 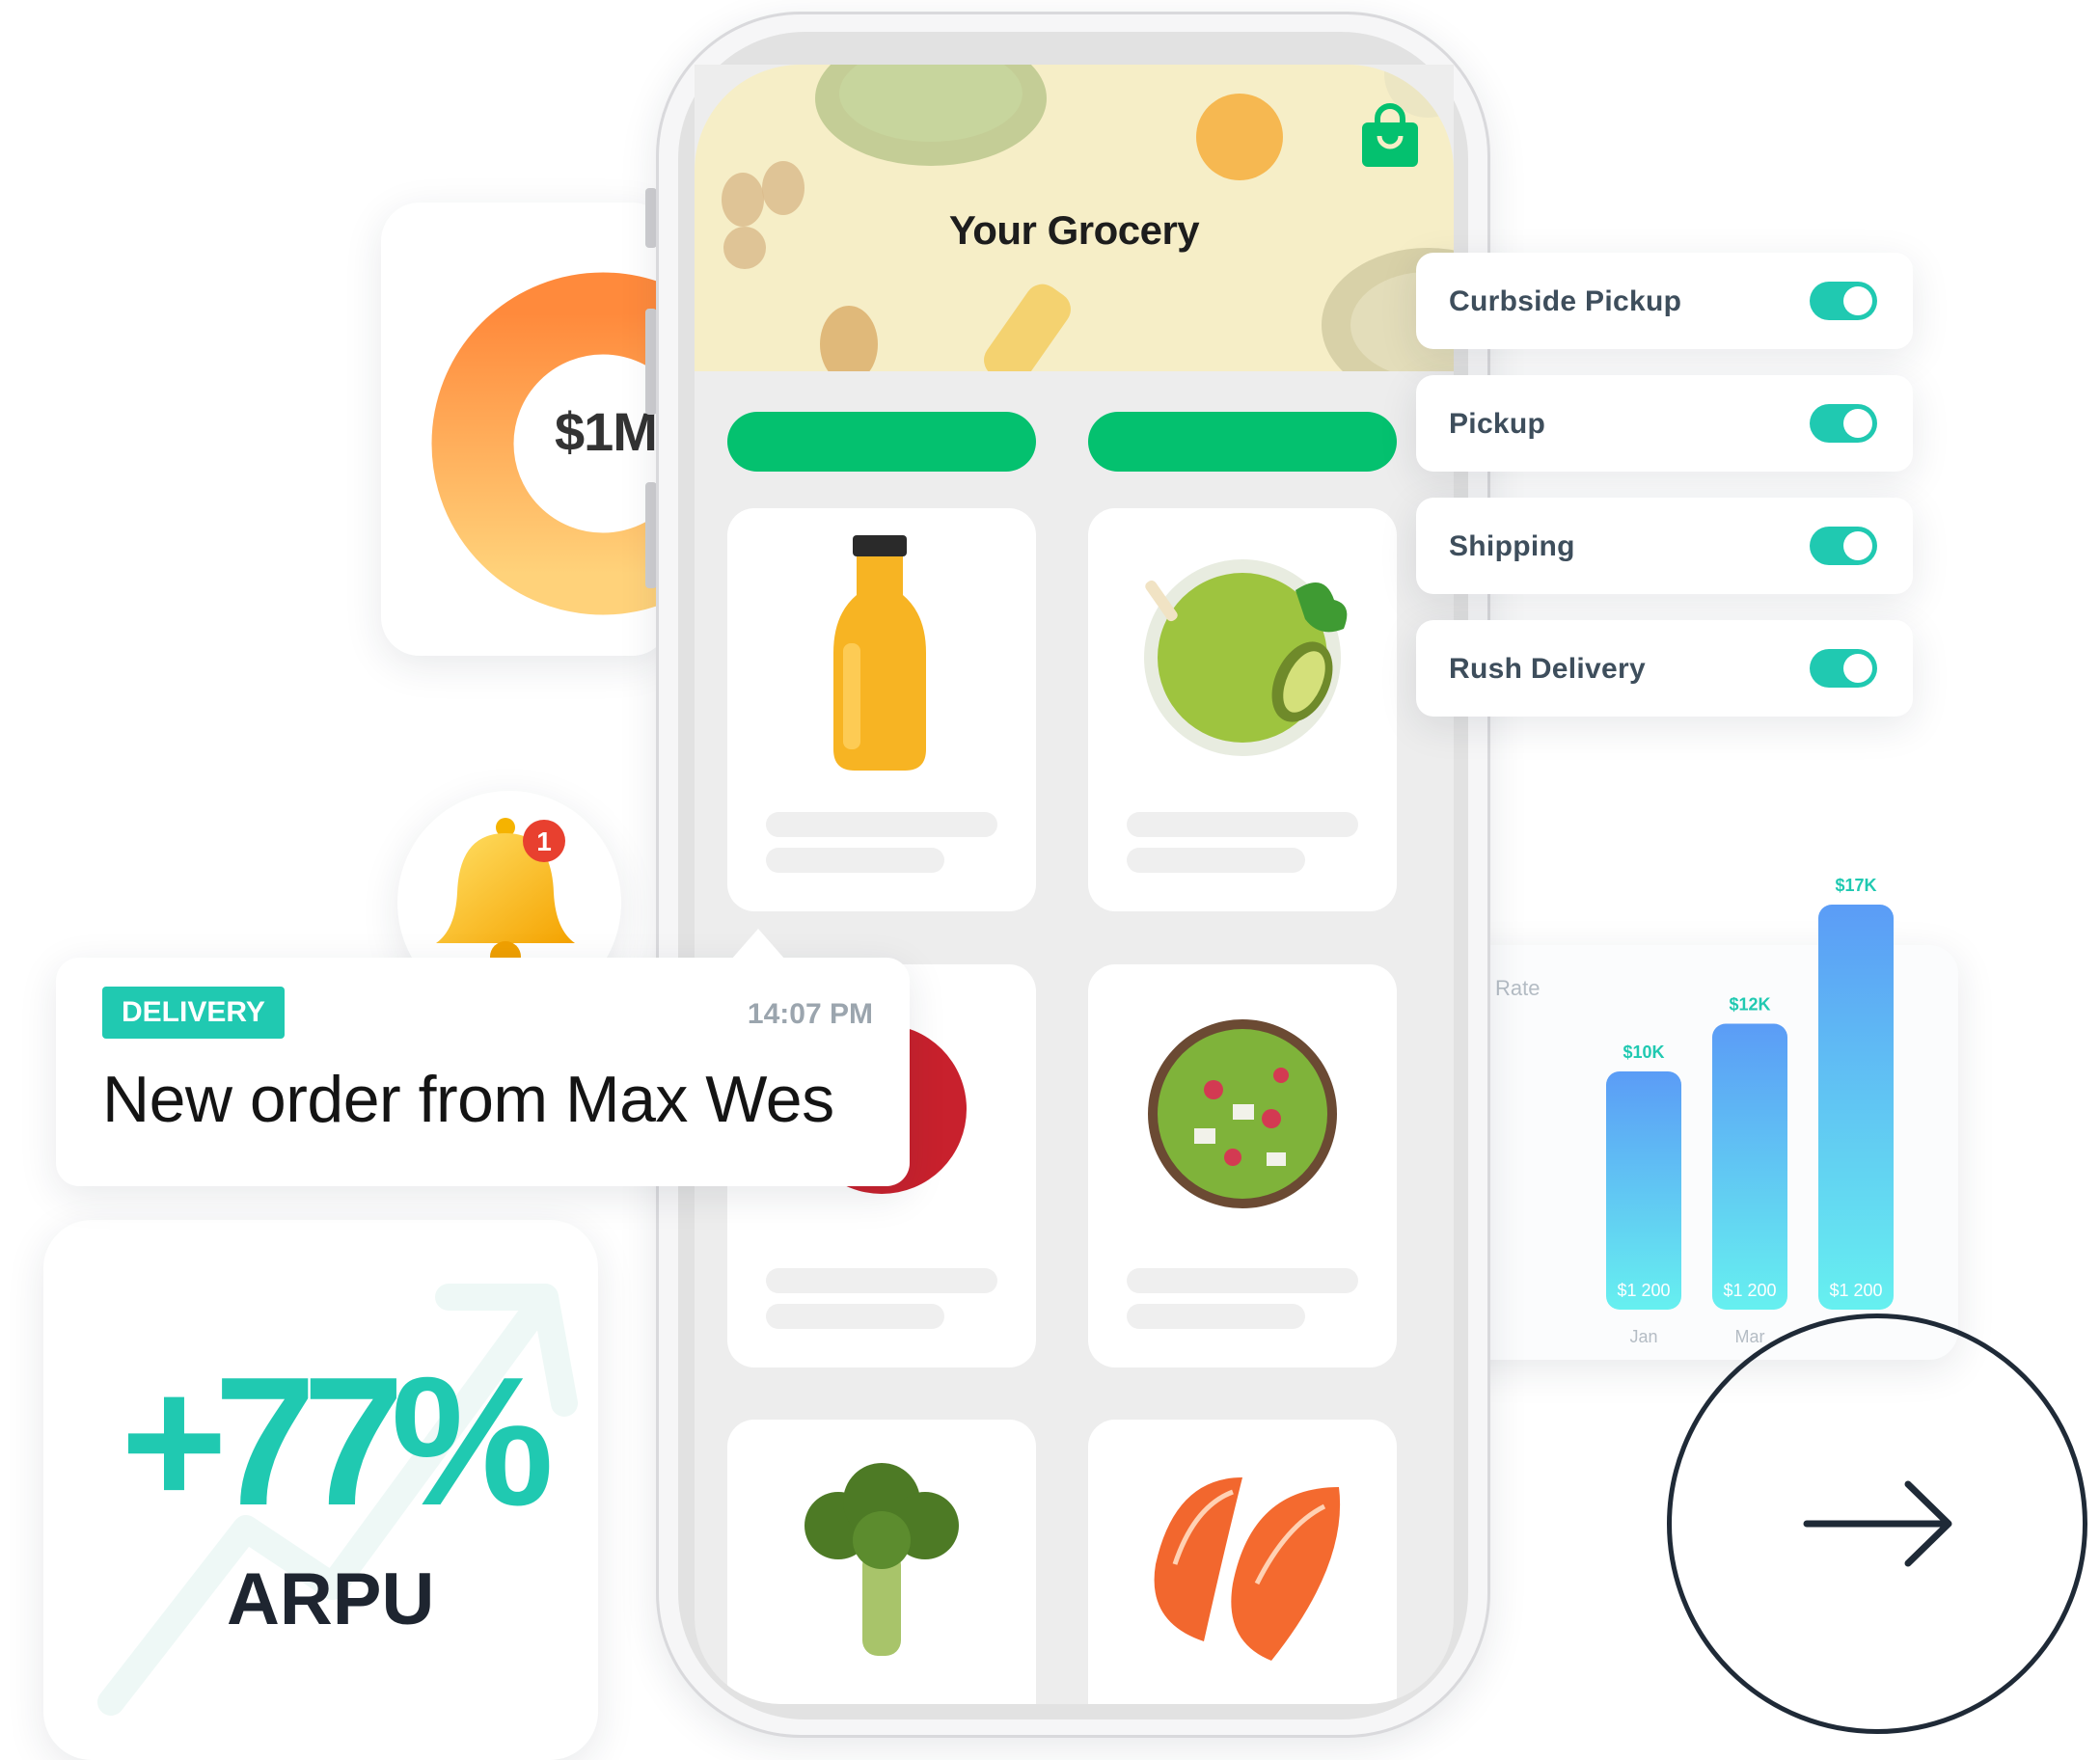 I want to click on arrow-right-icon, so click(x=1877, y=1523).